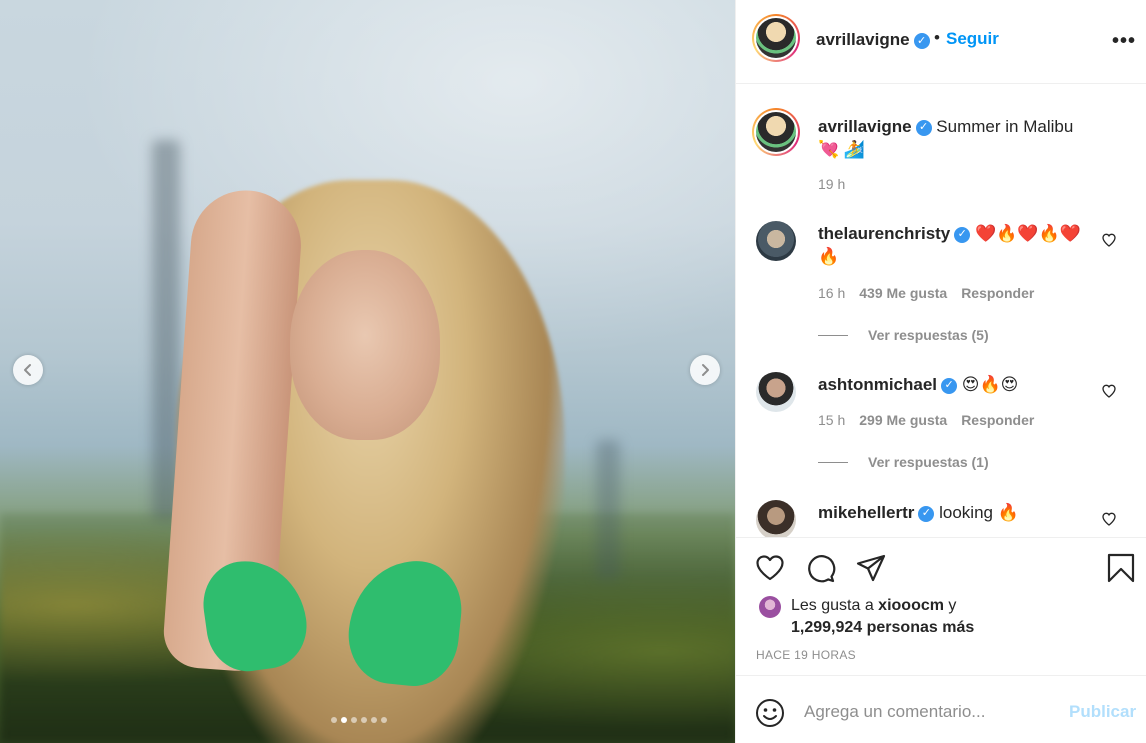  I want to click on comment-username: thelaurenchristy, so click(884, 233).